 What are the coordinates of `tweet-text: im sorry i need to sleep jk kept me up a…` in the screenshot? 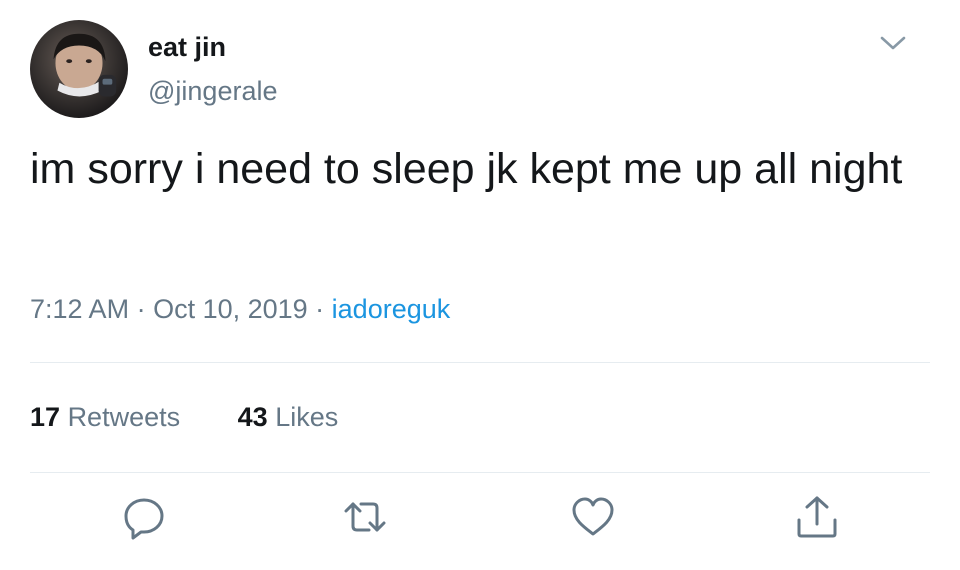 It's located at (466, 169).